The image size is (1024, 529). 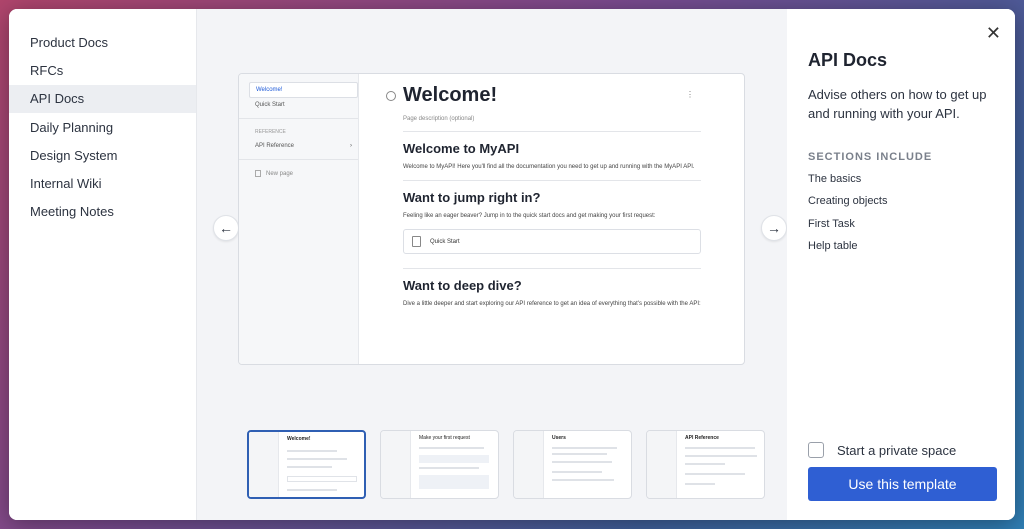 I want to click on section-item: Creating objects, so click(x=848, y=201).